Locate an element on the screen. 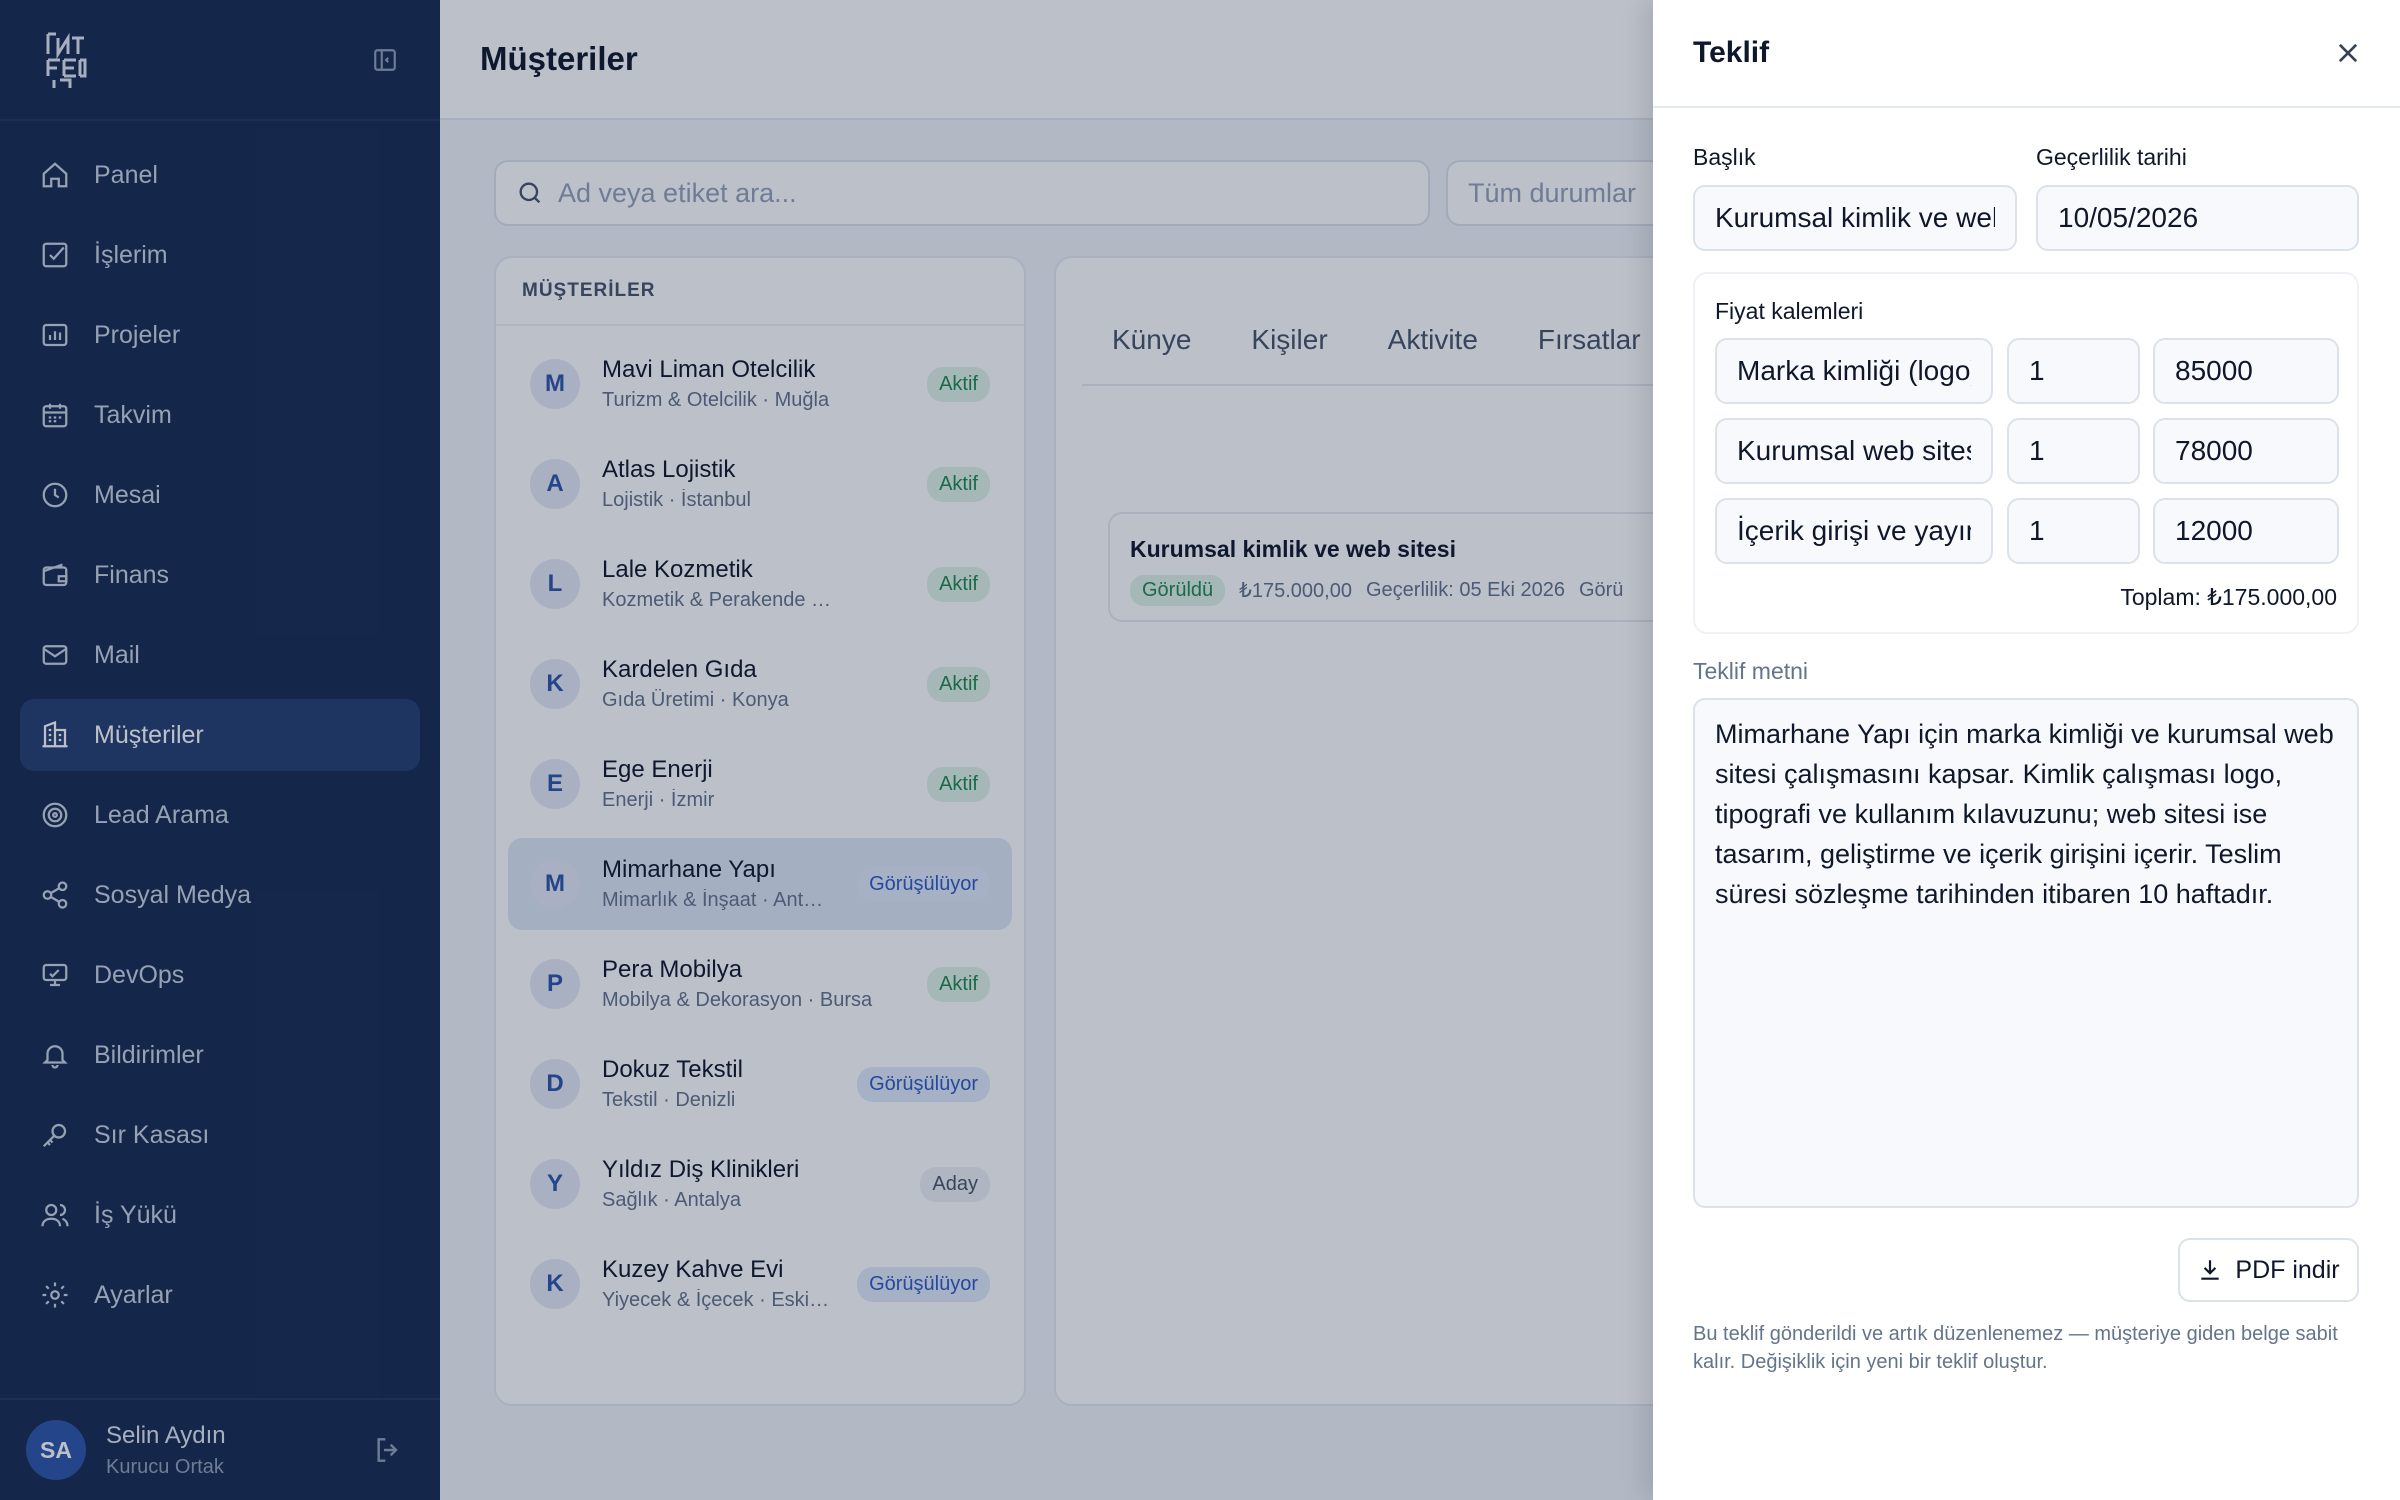 This screenshot has height=1500, width=2400. total-amount: Toplam: ₺175.000,00 is located at coordinates (2228, 597).